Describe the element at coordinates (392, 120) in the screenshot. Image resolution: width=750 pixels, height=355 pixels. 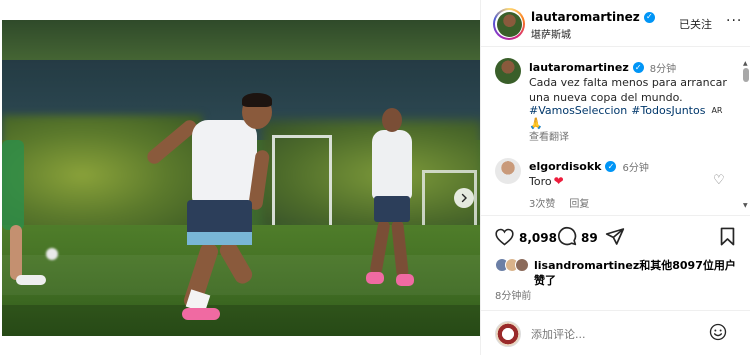
I see `photo-player-back-head` at that location.